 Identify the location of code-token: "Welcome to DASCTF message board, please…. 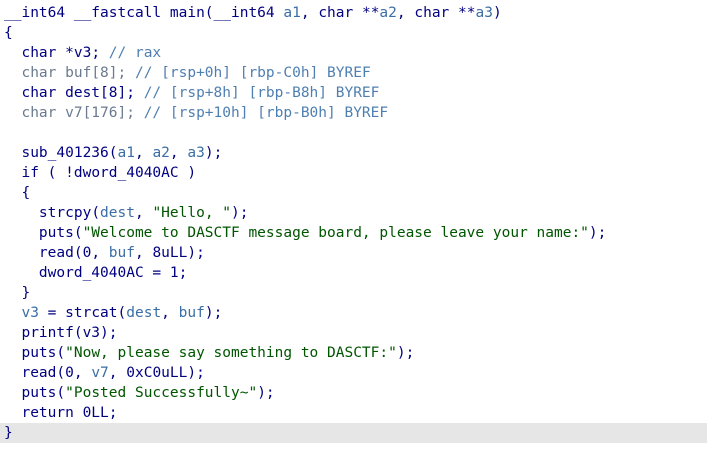
(335, 233).